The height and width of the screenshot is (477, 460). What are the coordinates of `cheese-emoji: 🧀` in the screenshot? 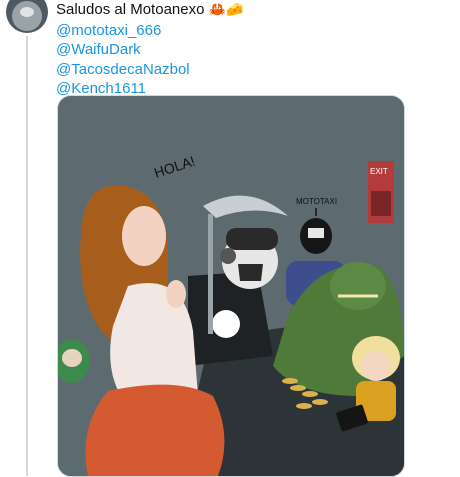 It's located at (235, 10).